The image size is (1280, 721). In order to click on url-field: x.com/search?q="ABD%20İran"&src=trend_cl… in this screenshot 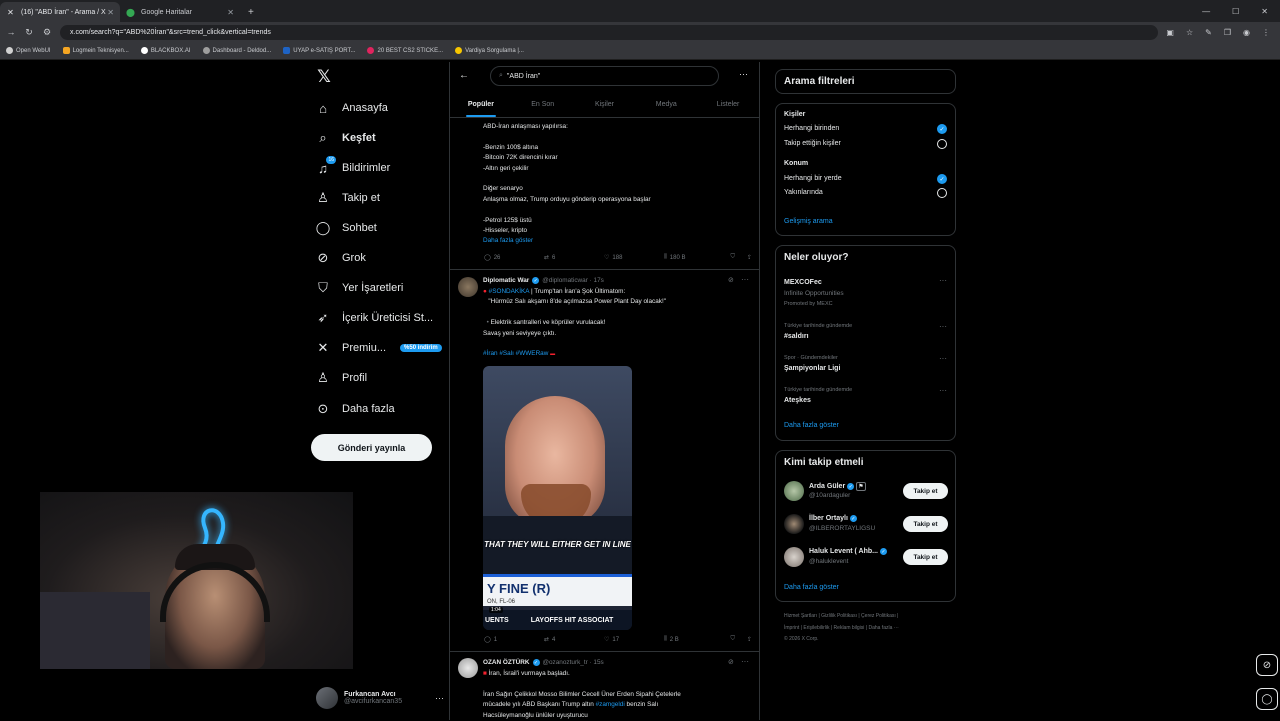, I will do `click(609, 32)`.